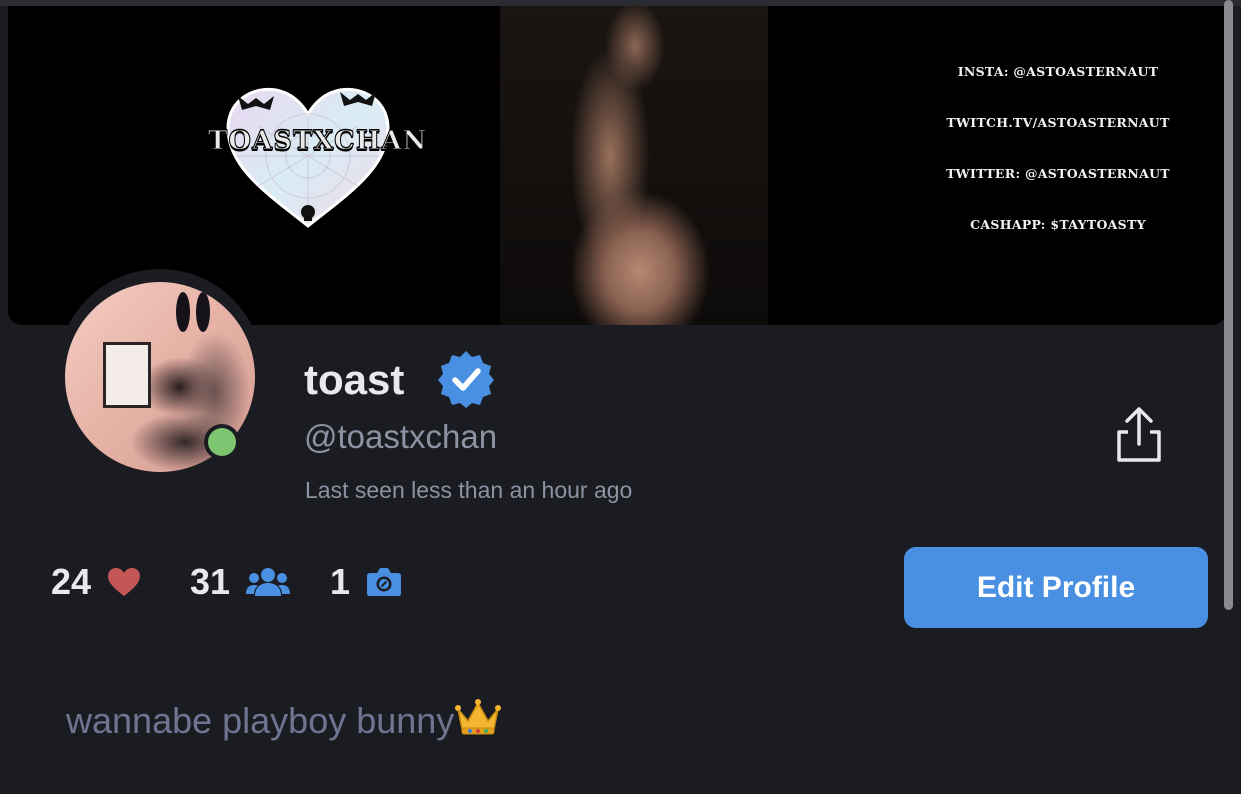 This screenshot has height=794, width=1241. Describe the element at coordinates (466, 379) in the screenshot. I see `verified-badge-icon` at that location.